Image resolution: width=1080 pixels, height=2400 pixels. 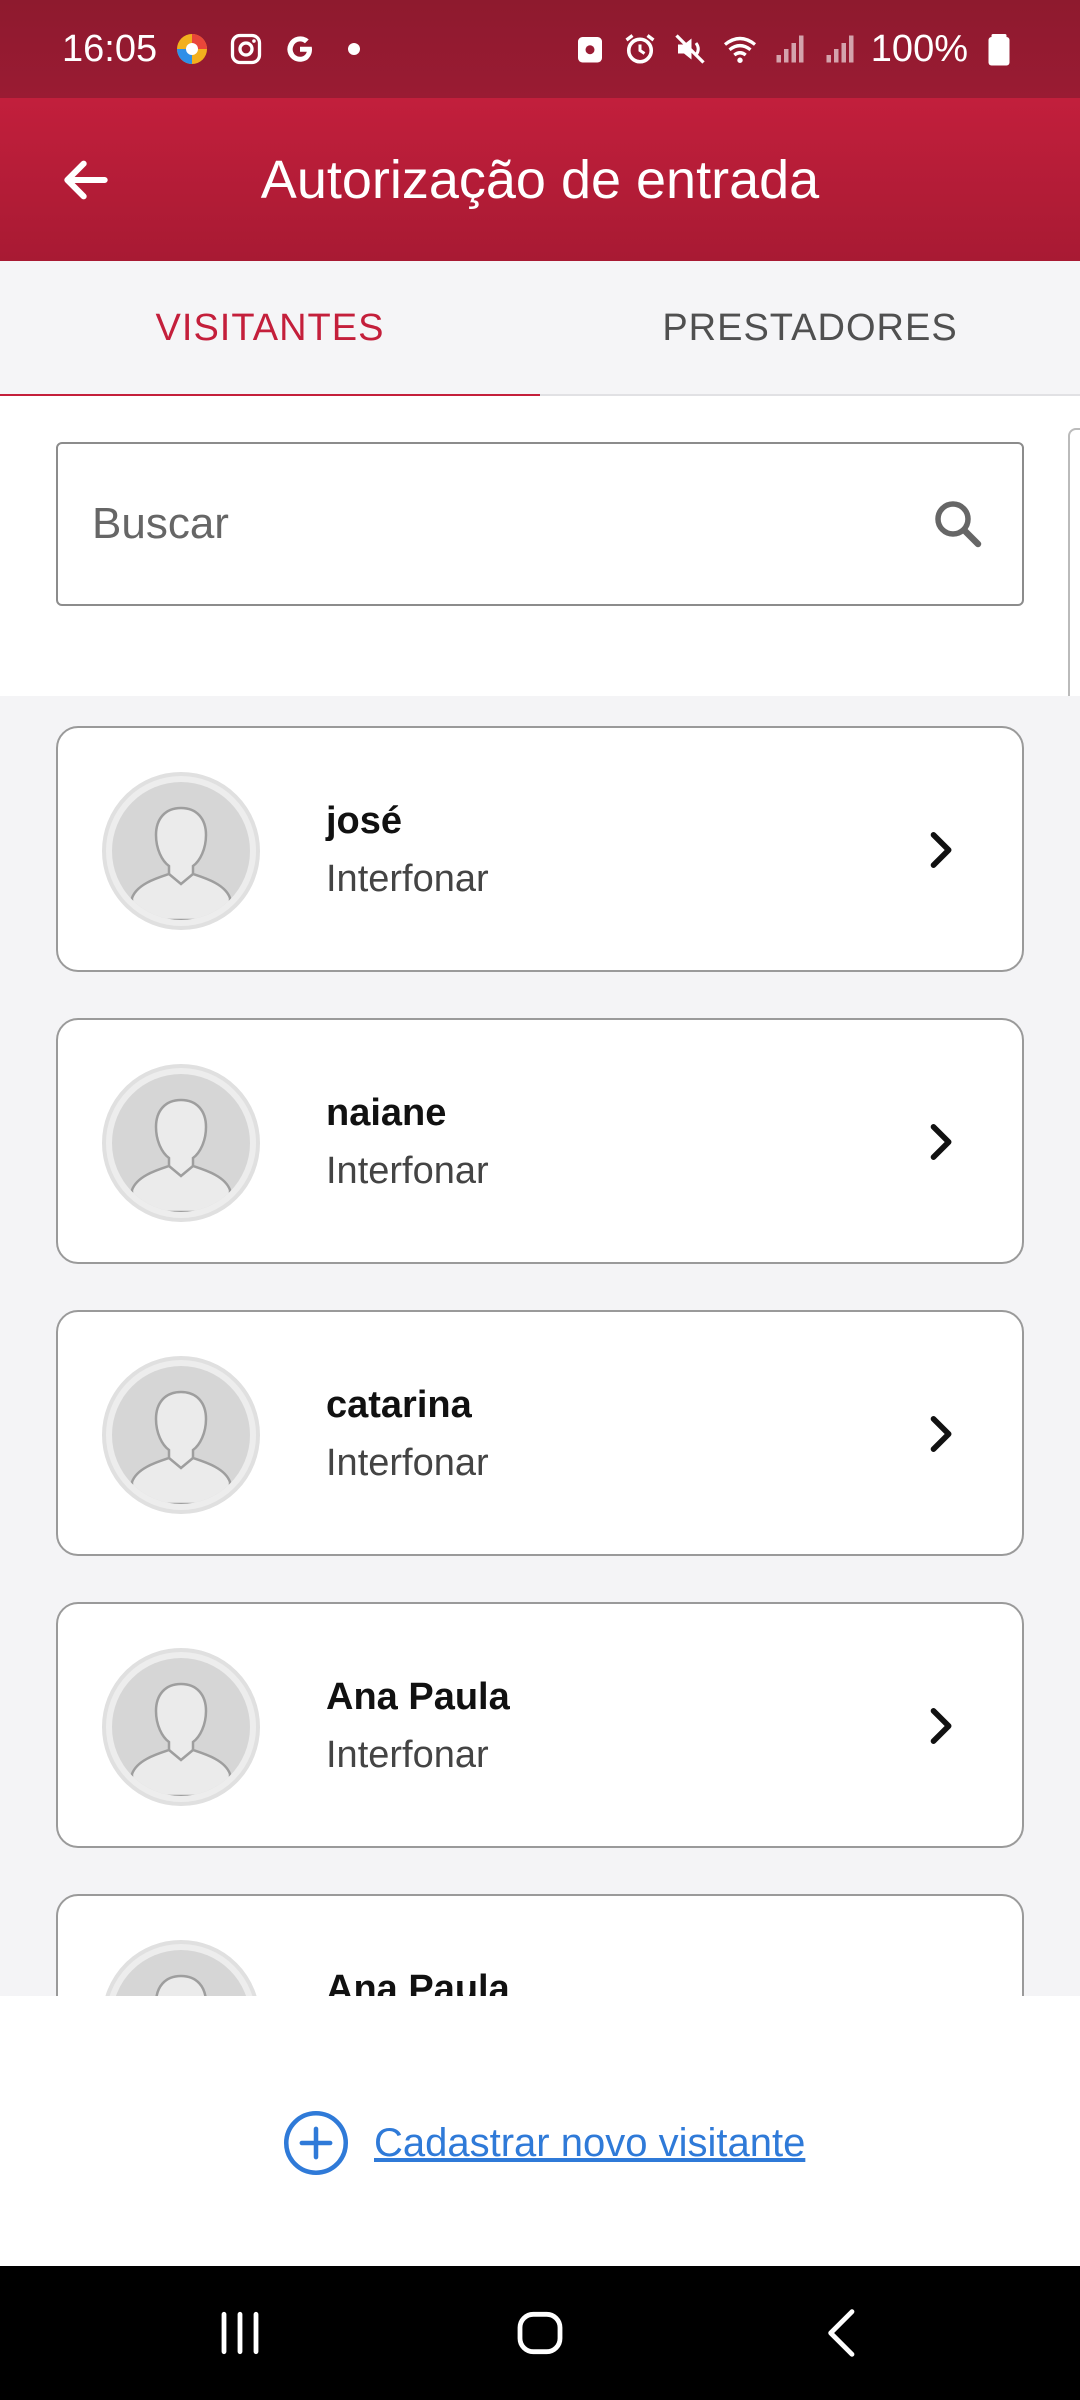 I want to click on search-input, so click(x=510, y=524).